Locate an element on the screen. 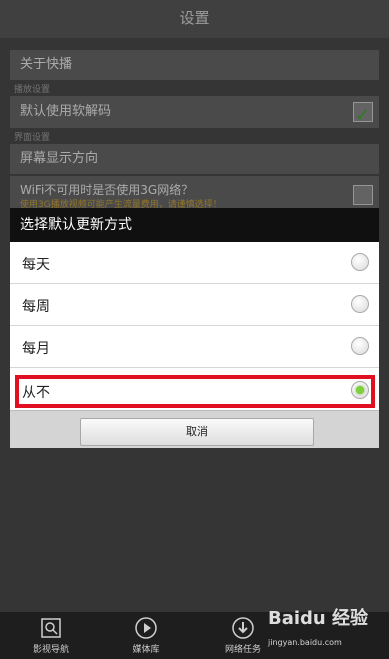 This screenshot has width=389, height=659. nav-label: 网络任务 is located at coordinates (242, 650).